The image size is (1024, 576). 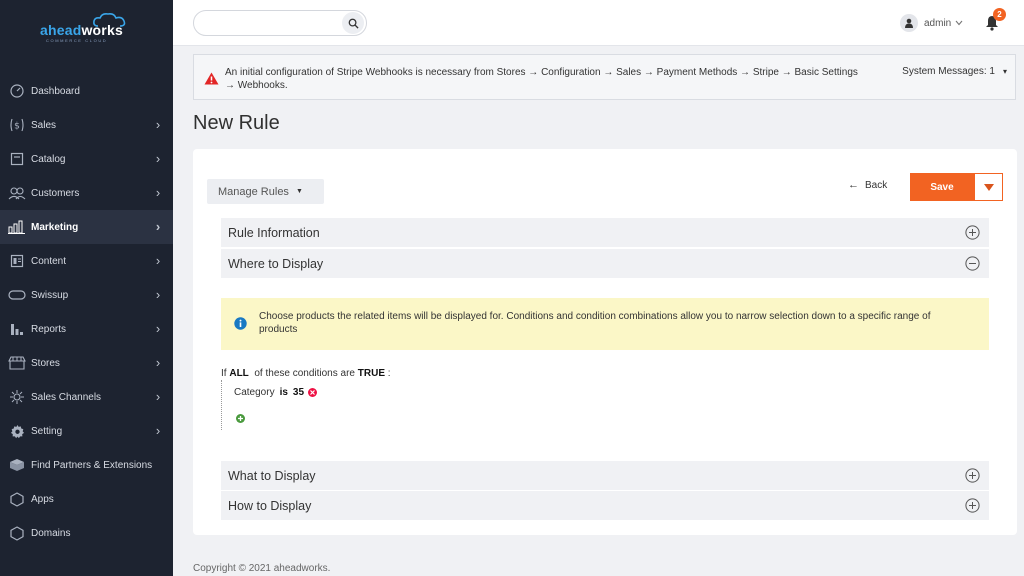 What do you see at coordinates (17, 91) in the screenshot?
I see `dashboard-icon` at bounding box center [17, 91].